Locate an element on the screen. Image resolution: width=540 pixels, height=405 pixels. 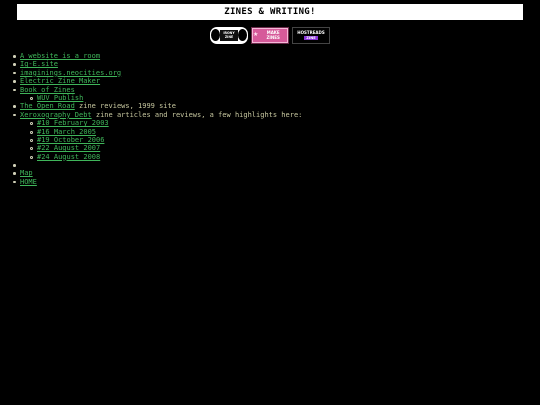
issue-link: #22 August 2007 is located at coordinates (68, 148).